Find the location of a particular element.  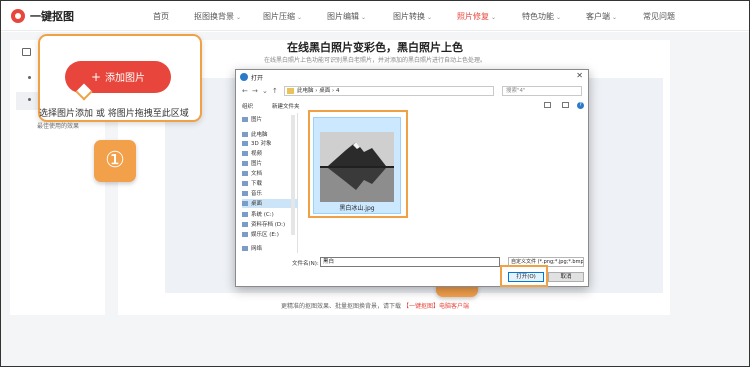

nav-pane-item: 3D 对象 is located at coordinates (270, 143).